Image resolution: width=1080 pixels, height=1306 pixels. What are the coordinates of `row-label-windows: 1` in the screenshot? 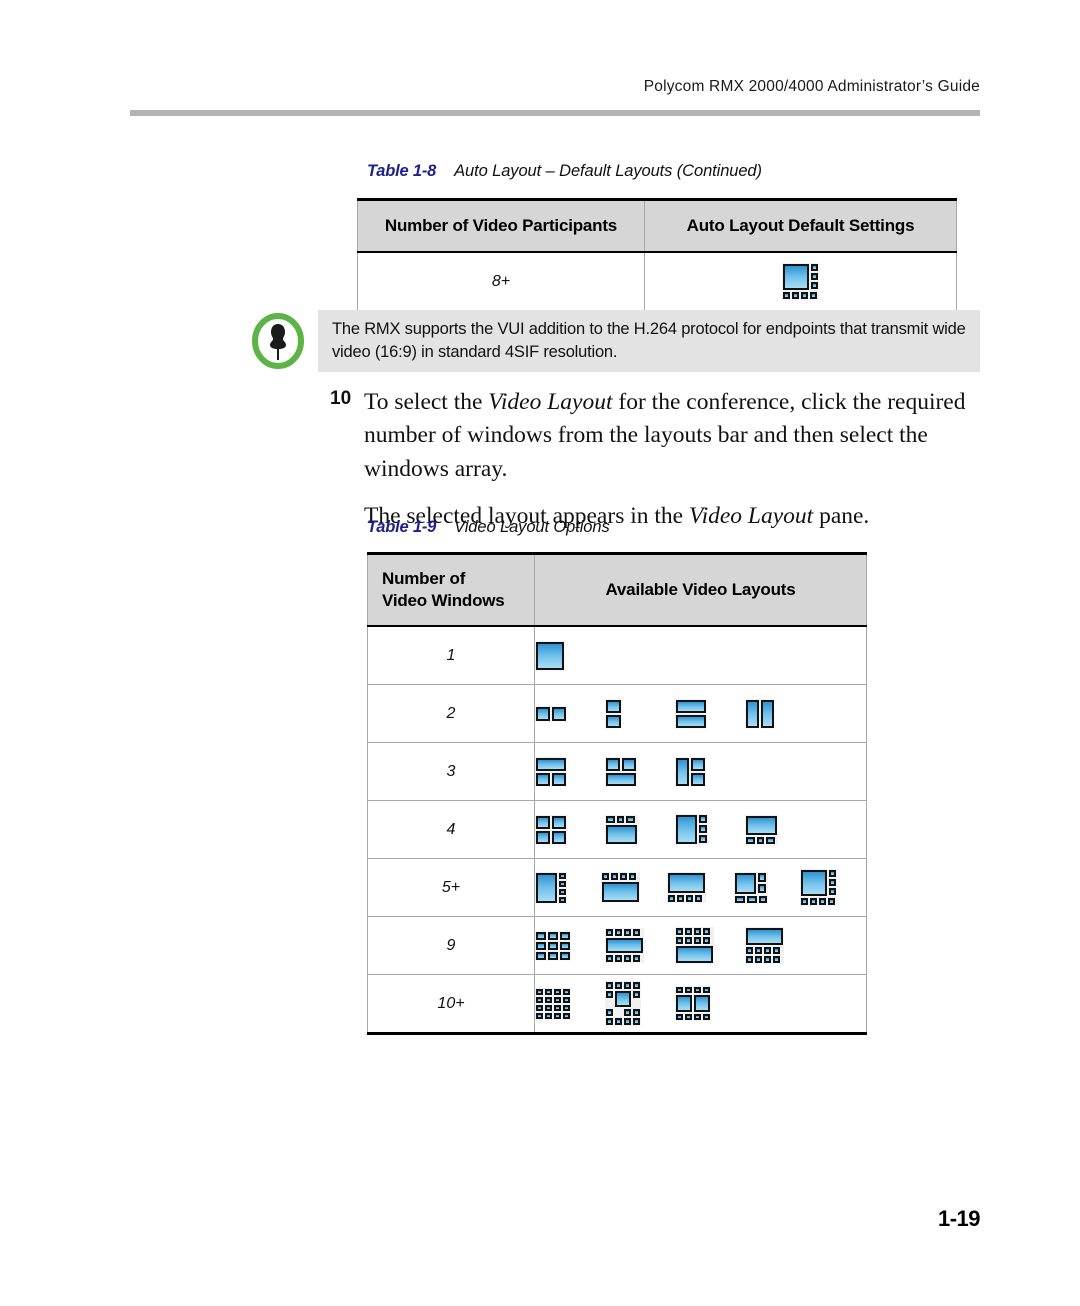 It's located at (451, 655).